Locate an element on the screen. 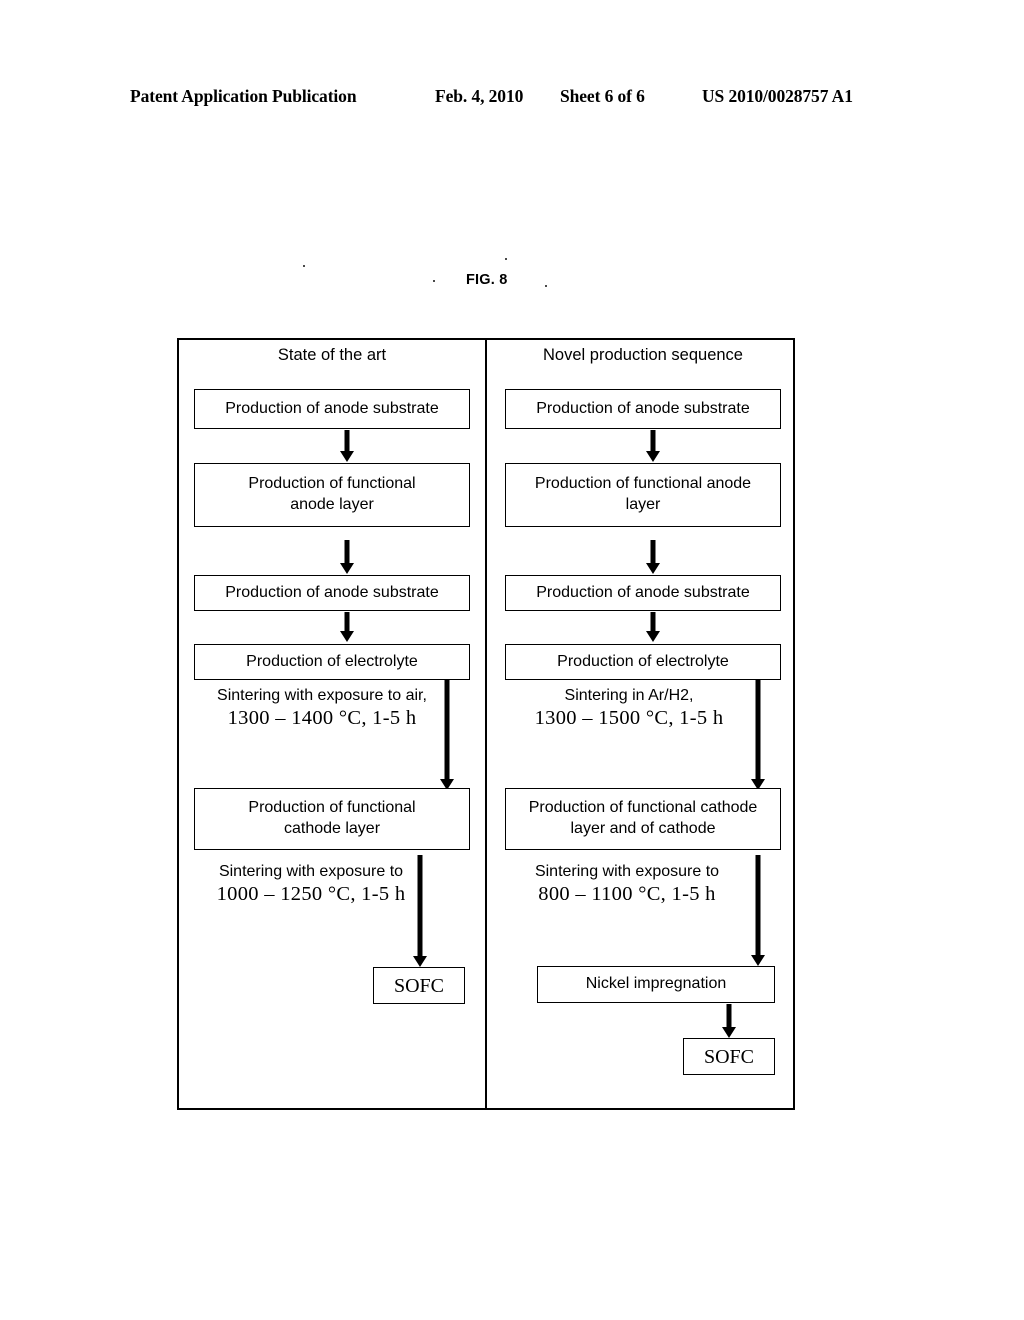  left-step-production-of-anode-substrate-1: Production of anode substrate is located at coordinates (332, 409).